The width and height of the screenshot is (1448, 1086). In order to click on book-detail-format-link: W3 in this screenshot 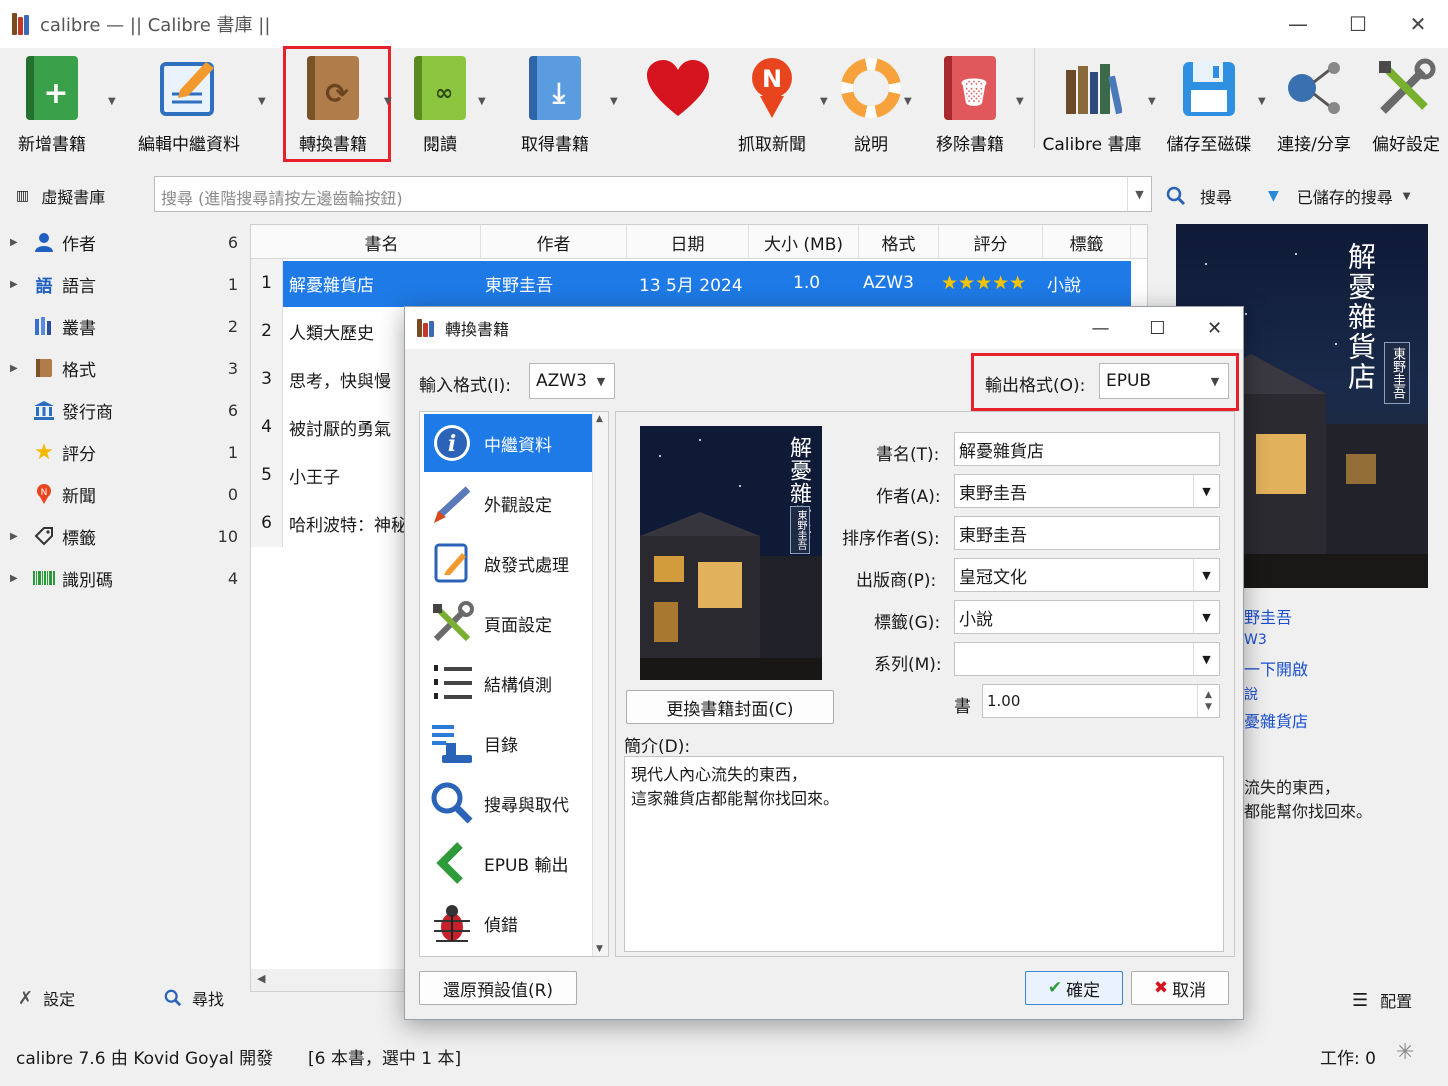, I will do `click(1255, 640)`.